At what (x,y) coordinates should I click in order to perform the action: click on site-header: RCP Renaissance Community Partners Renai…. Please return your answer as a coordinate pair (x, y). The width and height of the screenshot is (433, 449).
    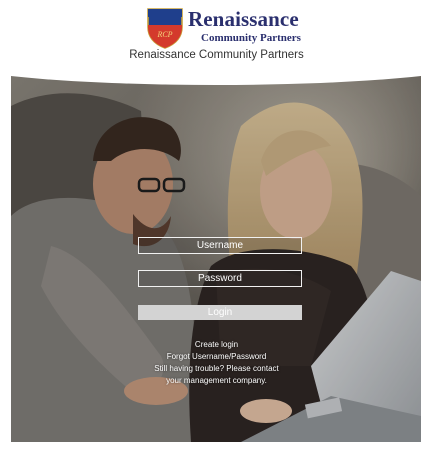
    Looking at the image, I should click on (216, 33).